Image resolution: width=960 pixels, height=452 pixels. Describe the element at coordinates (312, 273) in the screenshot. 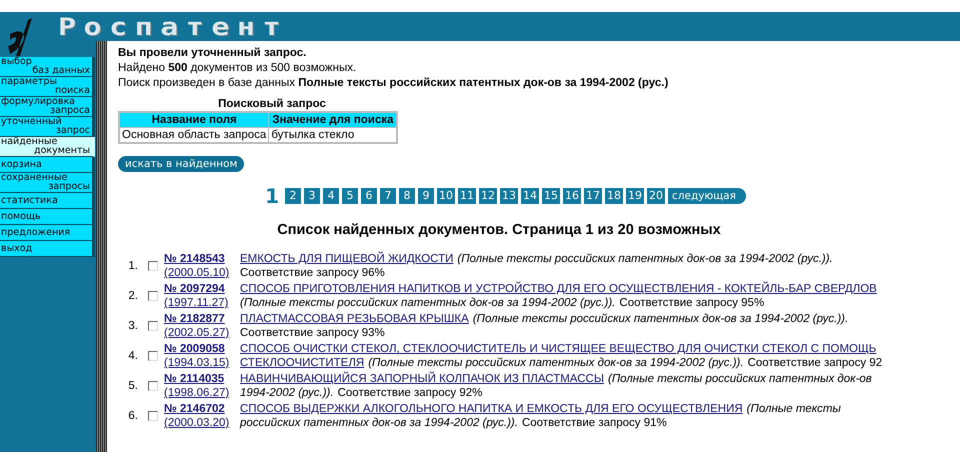

I see `relevance-text: Соответствие запросу 96%` at that location.